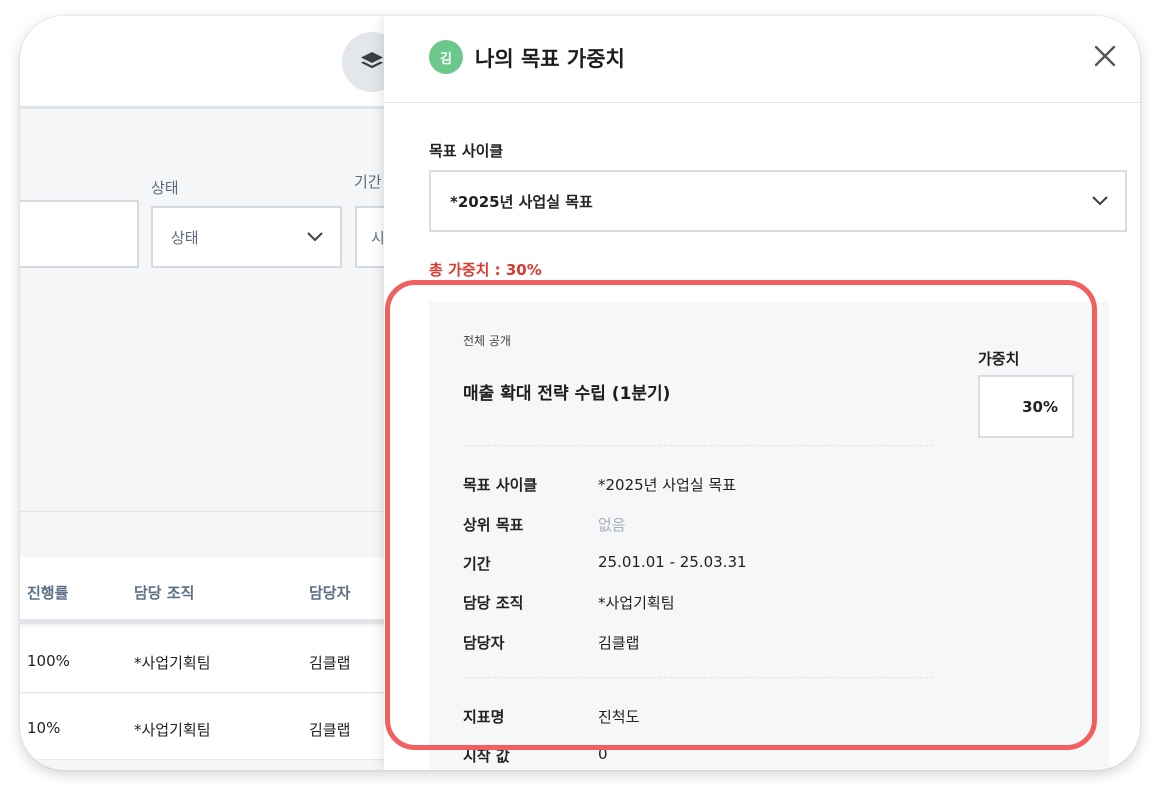 Image resolution: width=1161 pixels, height=797 pixels. Describe the element at coordinates (246, 237) in the screenshot. I see `status-select: 상태` at that location.